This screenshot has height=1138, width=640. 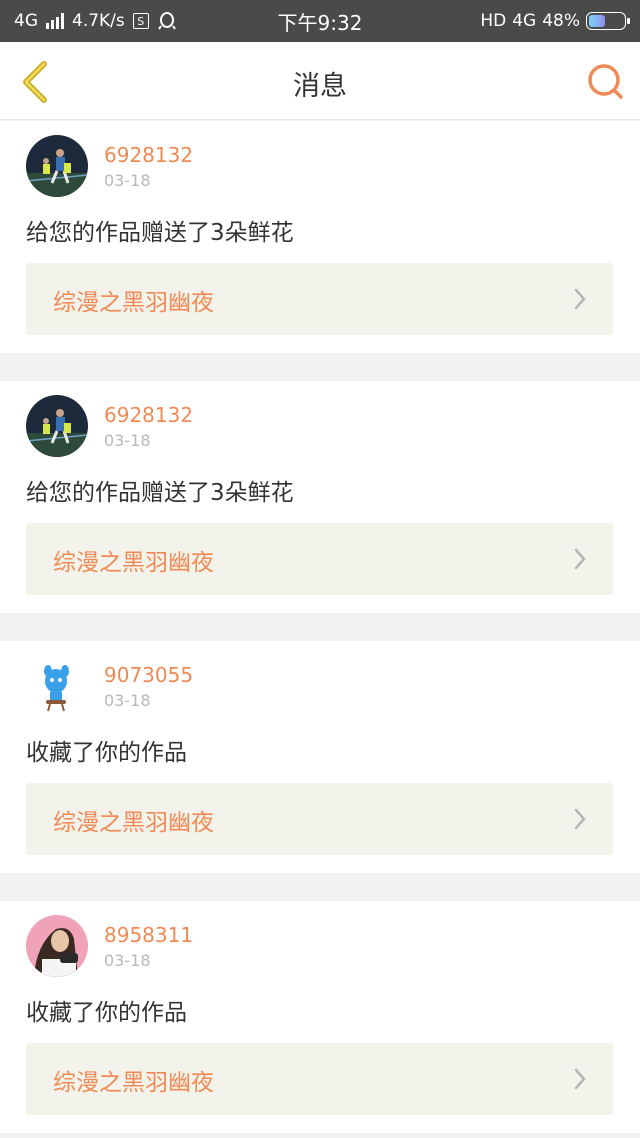 I want to click on signal-icon, so click(x=55, y=21).